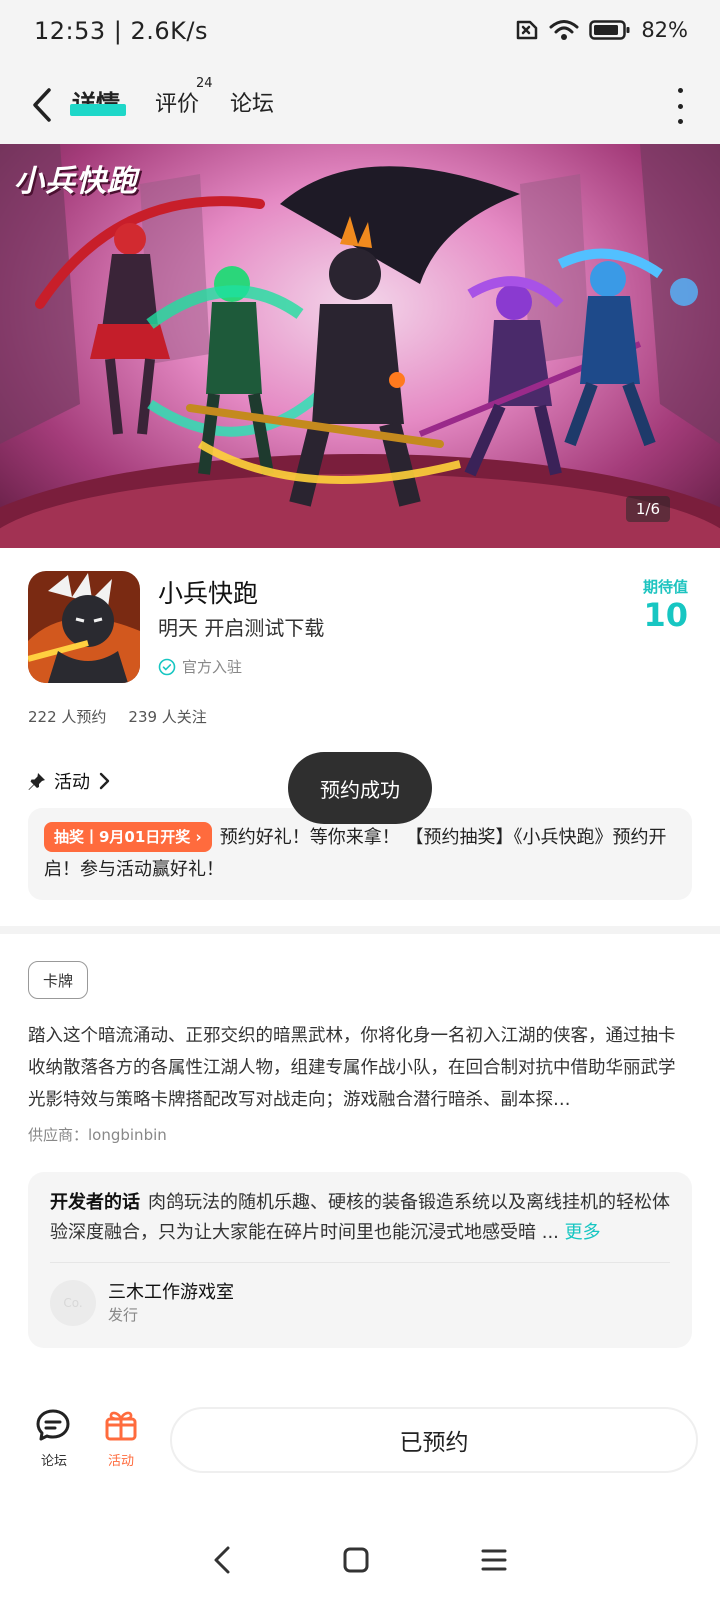  Describe the element at coordinates (117, 716) in the screenshot. I see `app-stats: 222 人预约 239 人关注` at that location.